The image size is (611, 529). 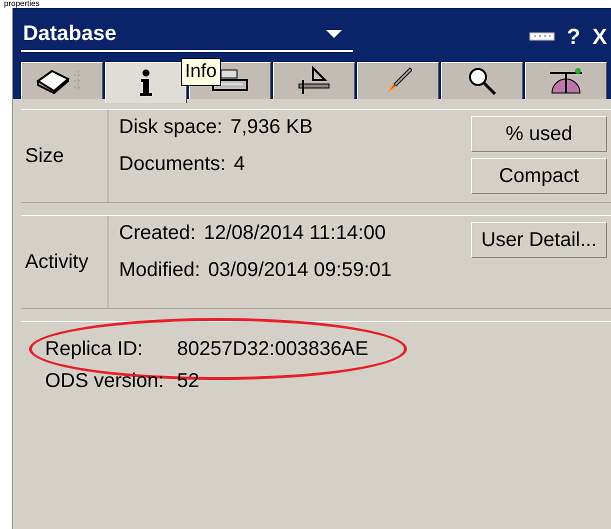 I want to click on field-value: 4, so click(x=239, y=164).